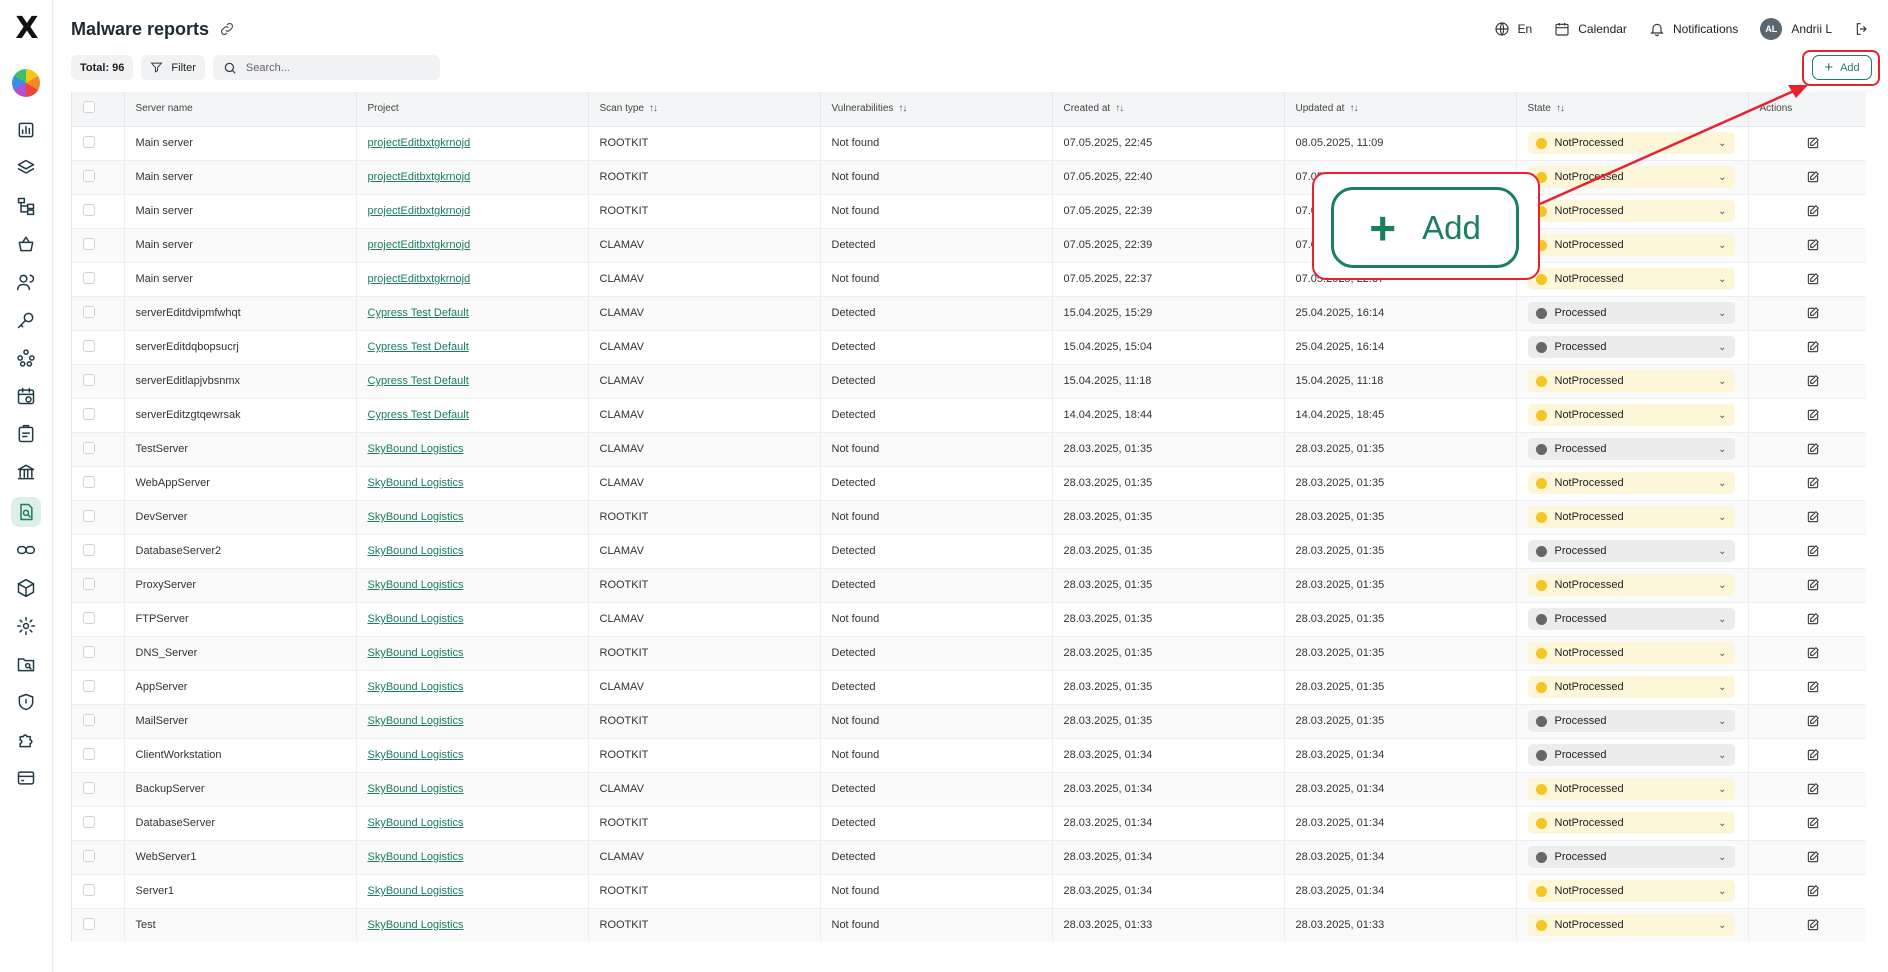 This screenshot has width=1888, height=972. Describe the element at coordinates (1862, 29) in the screenshot. I see `logout-button` at that location.